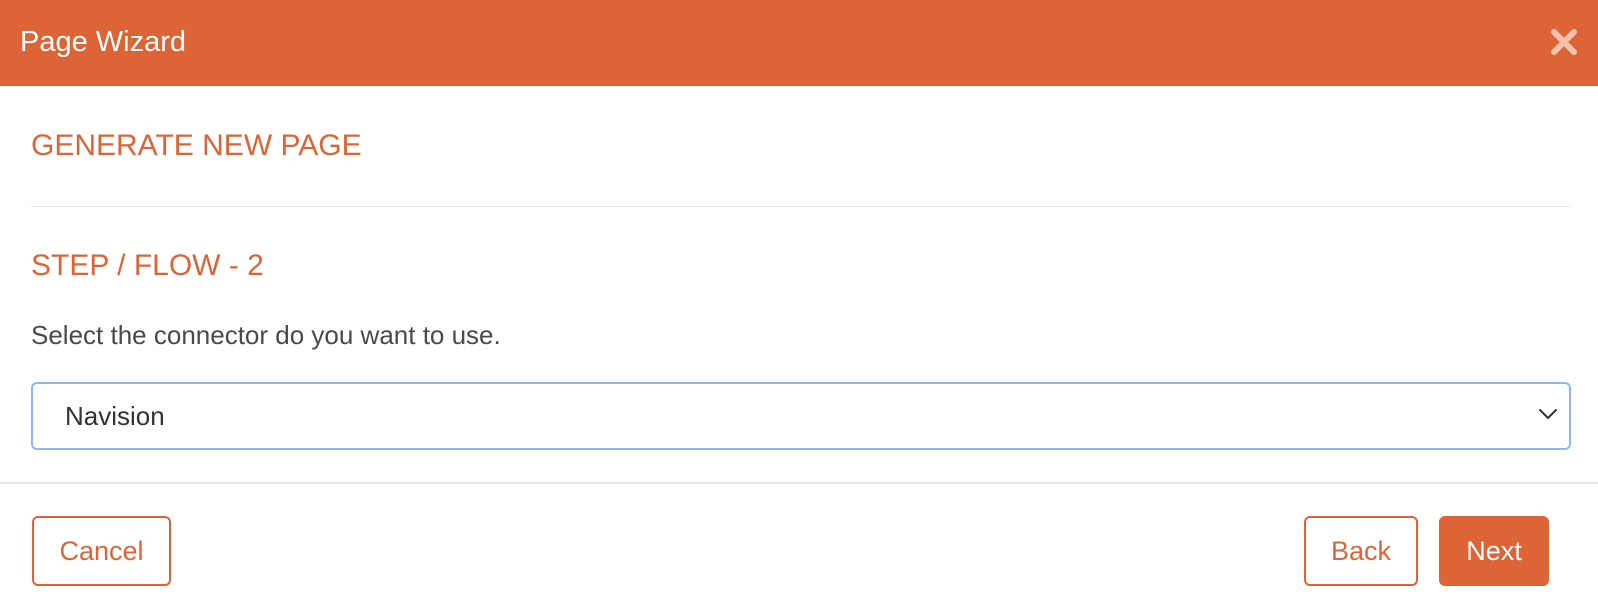 This screenshot has width=1598, height=616. Describe the element at coordinates (799, 43) in the screenshot. I see `modal-header: Page Wizard` at that location.